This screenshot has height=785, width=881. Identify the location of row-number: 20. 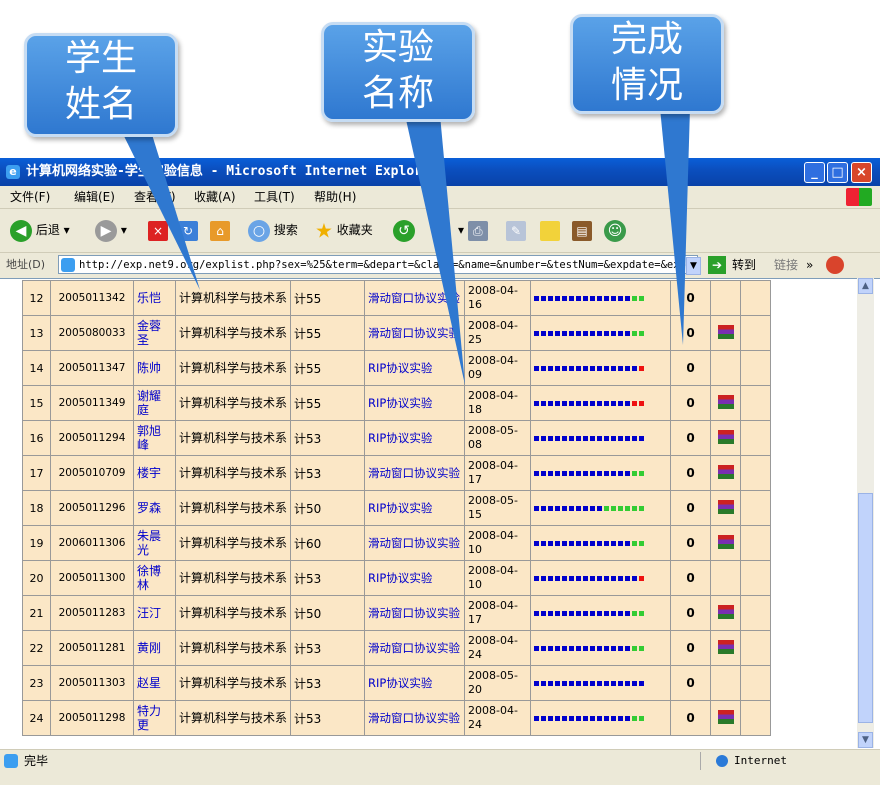
(36, 578).